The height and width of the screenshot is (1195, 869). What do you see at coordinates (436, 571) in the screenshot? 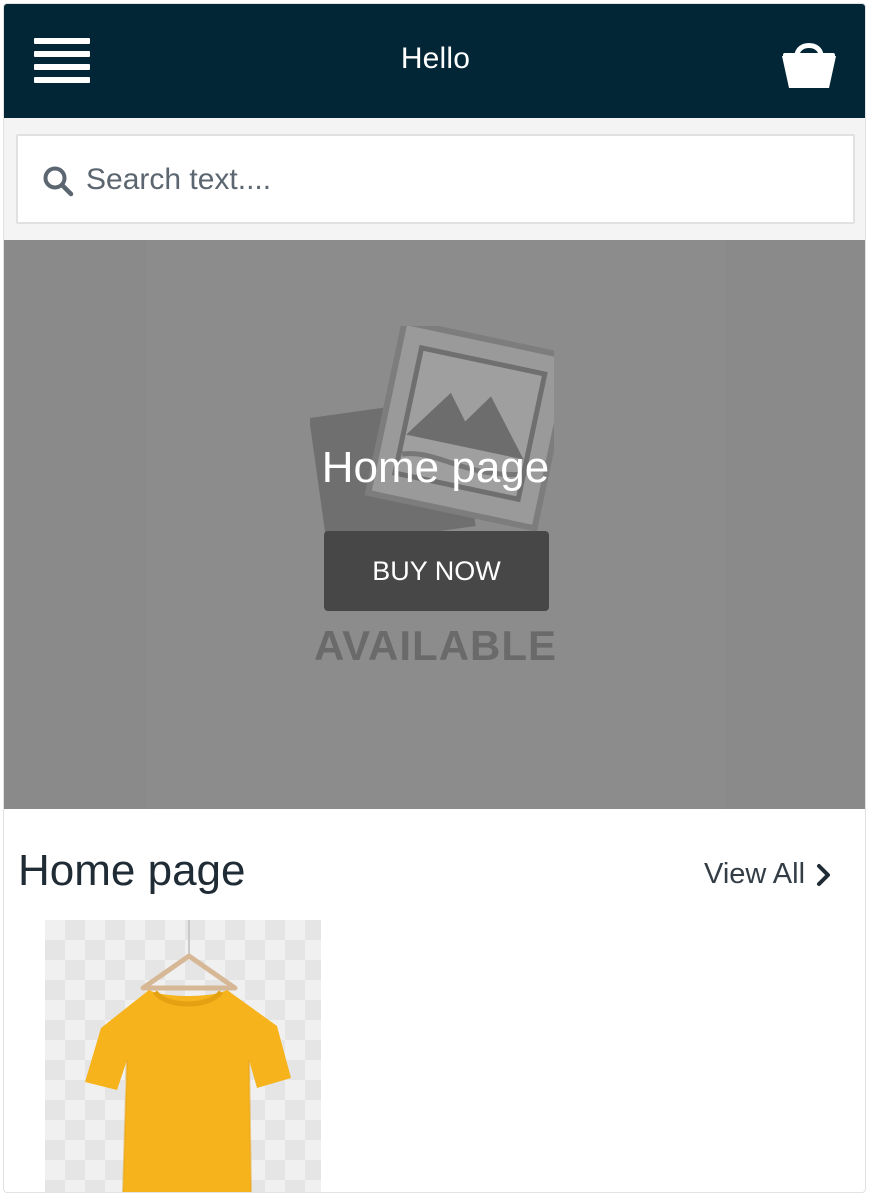
I see `buy-now-button: BUY NOW` at bounding box center [436, 571].